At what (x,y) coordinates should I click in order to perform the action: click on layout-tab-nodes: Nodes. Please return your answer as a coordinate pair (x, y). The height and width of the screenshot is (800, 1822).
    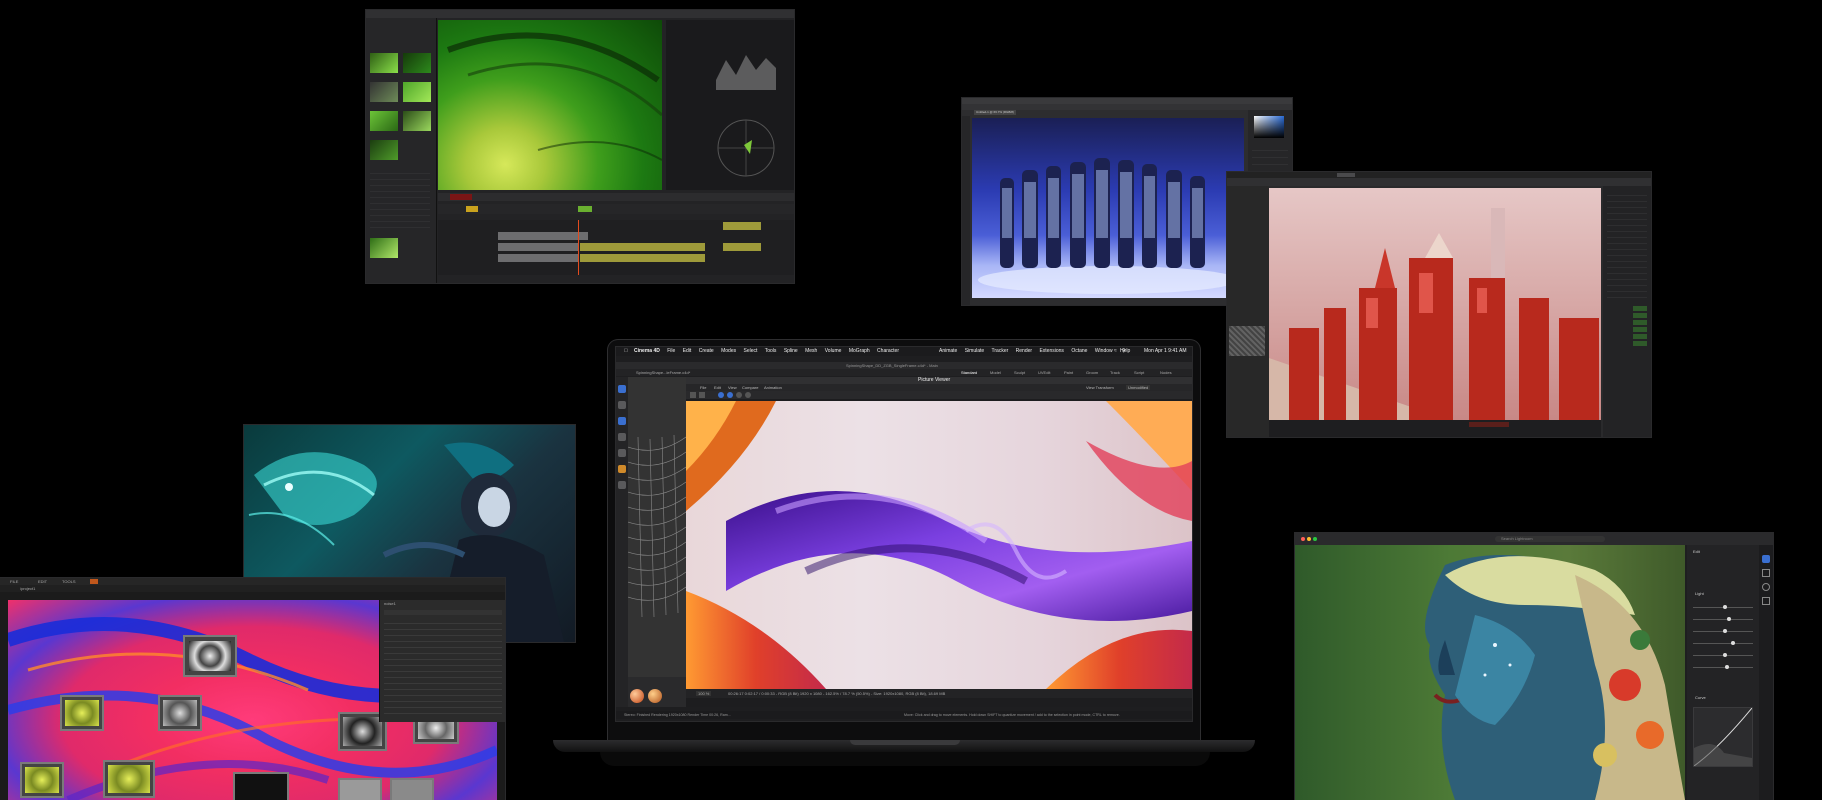
    Looking at the image, I should click on (1166, 372).